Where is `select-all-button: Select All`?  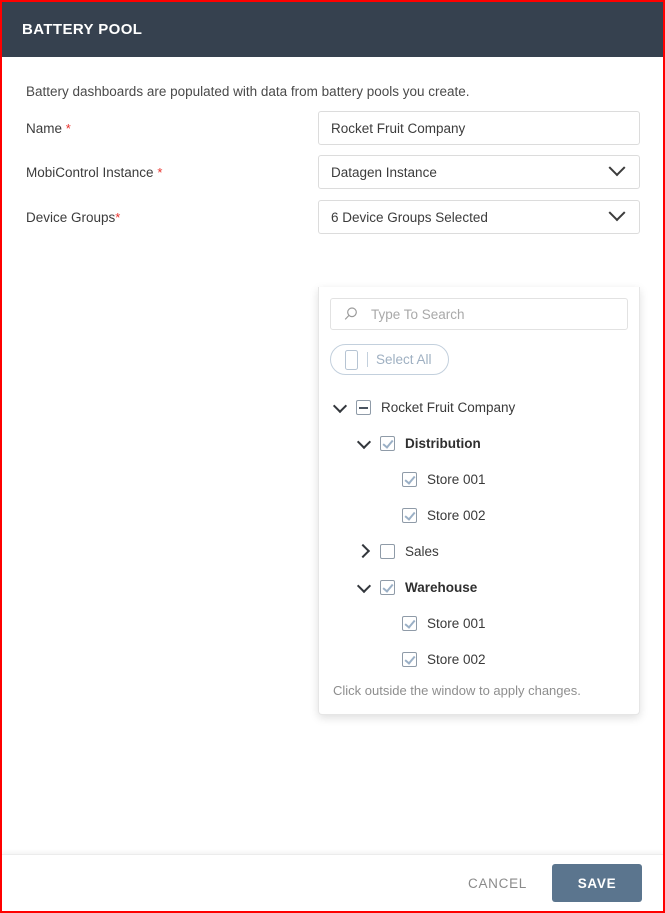 select-all-button: Select All is located at coordinates (389, 359).